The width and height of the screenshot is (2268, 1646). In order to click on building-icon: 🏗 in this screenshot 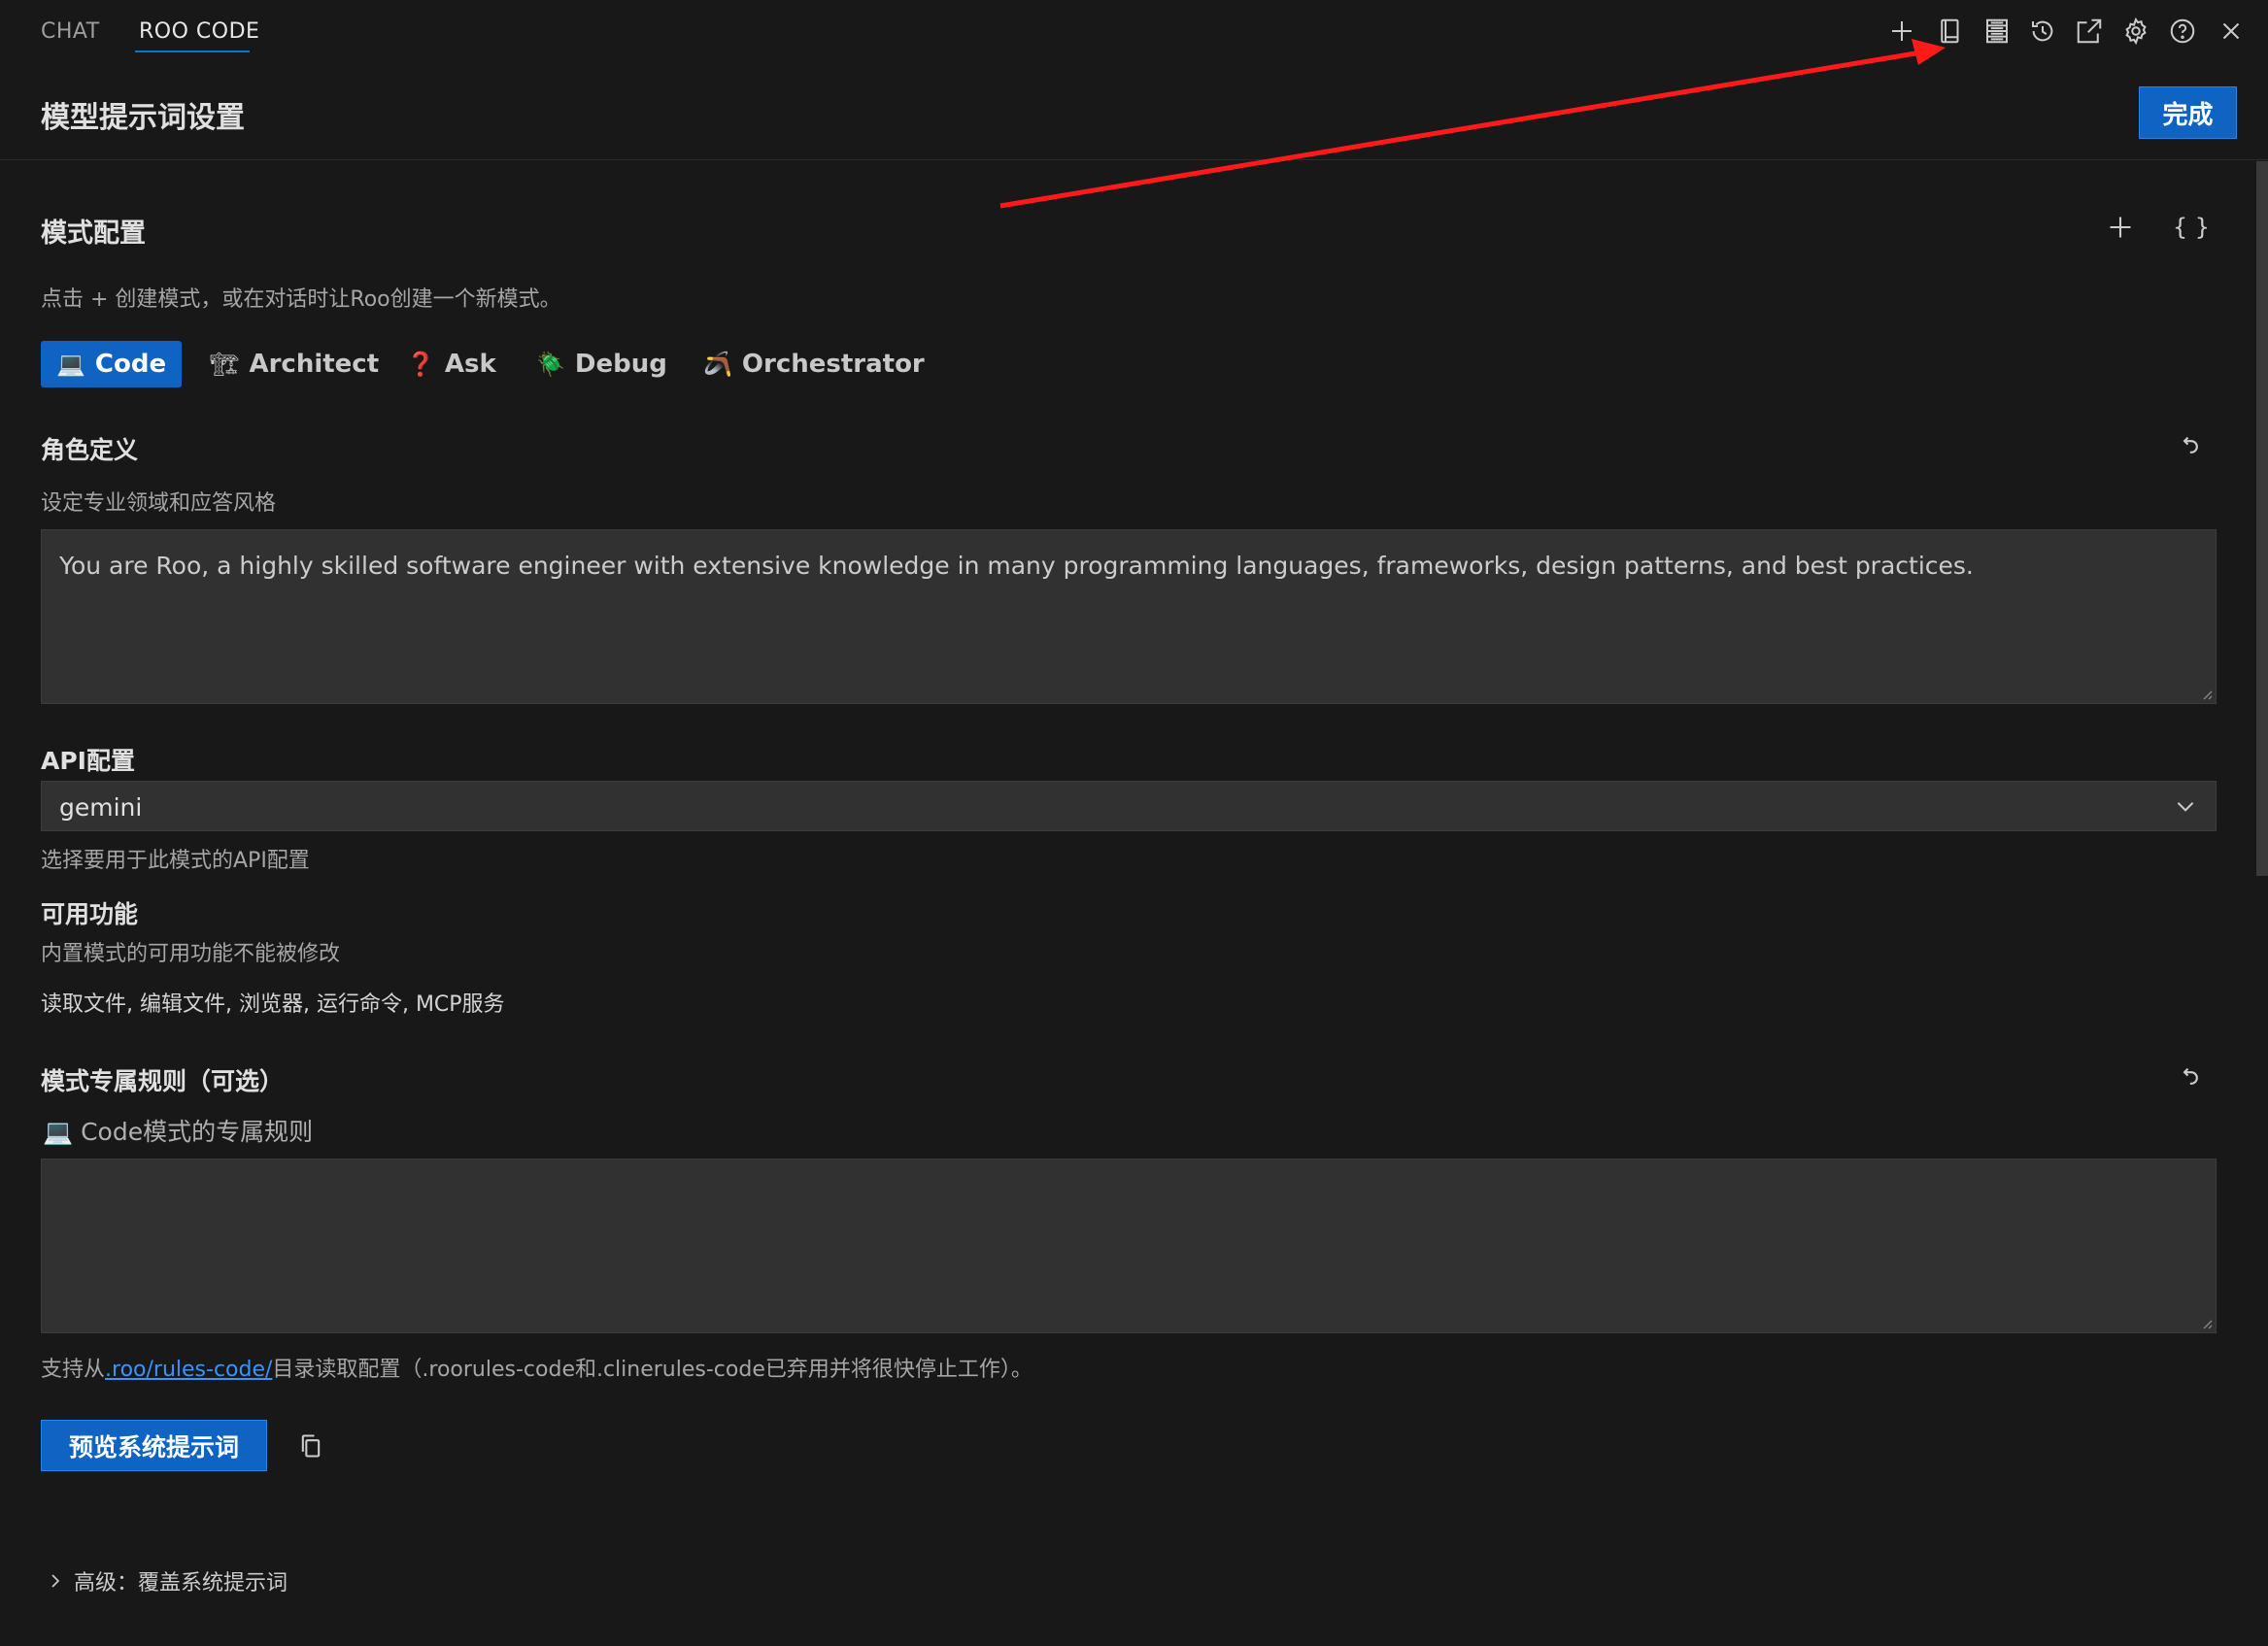, I will do `click(224, 365)`.